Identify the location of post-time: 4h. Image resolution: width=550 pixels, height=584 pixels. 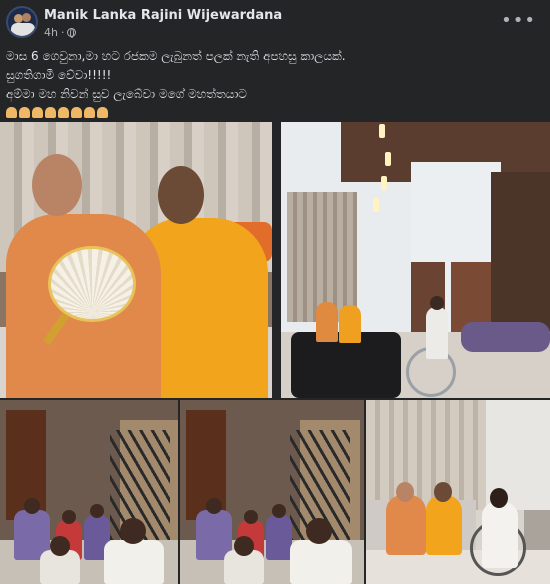
(51, 32).